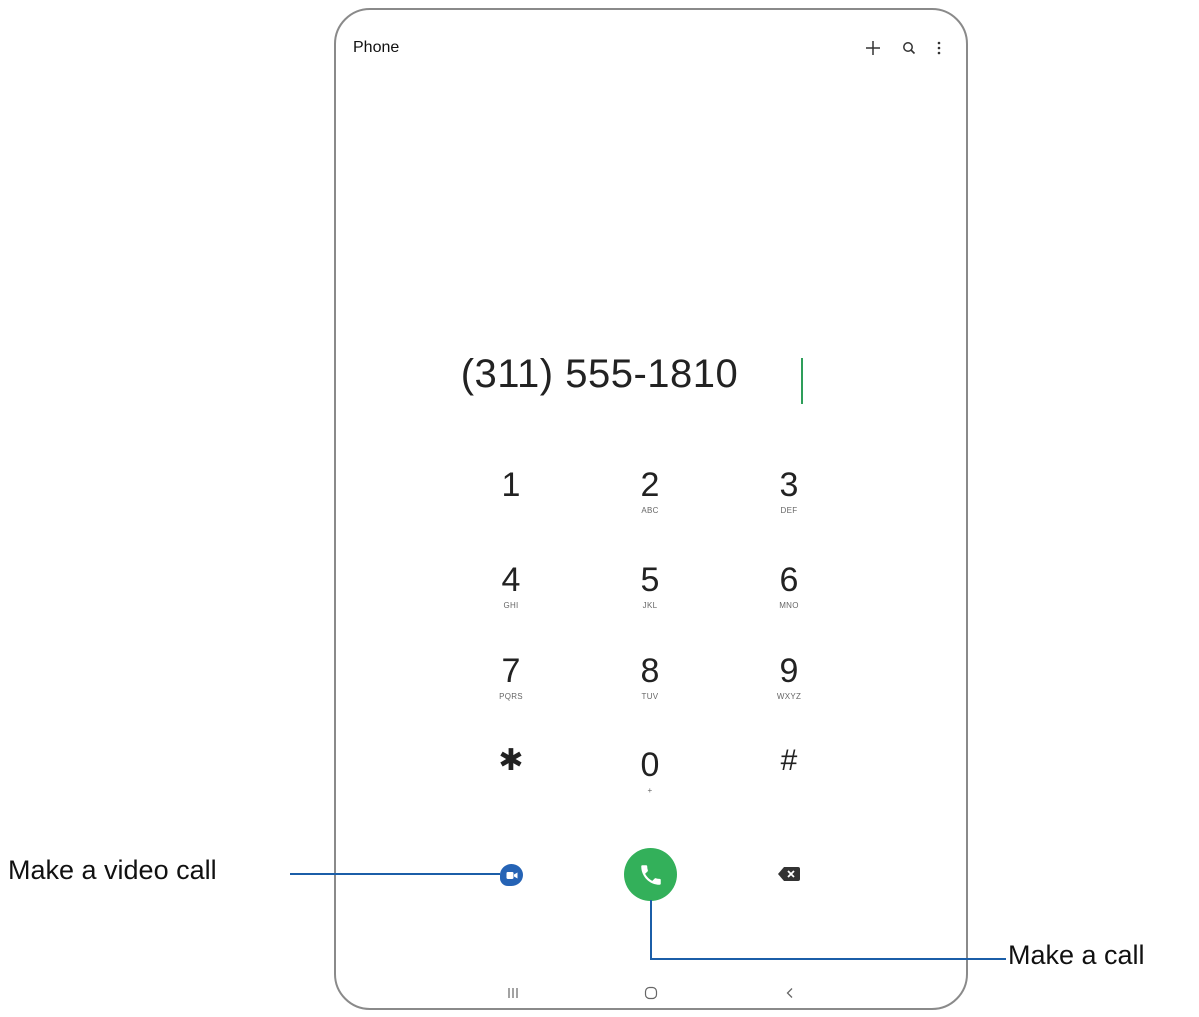 The height and width of the screenshot is (1017, 1199). I want to click on key-3: 3 DEF, so click(789, 505).